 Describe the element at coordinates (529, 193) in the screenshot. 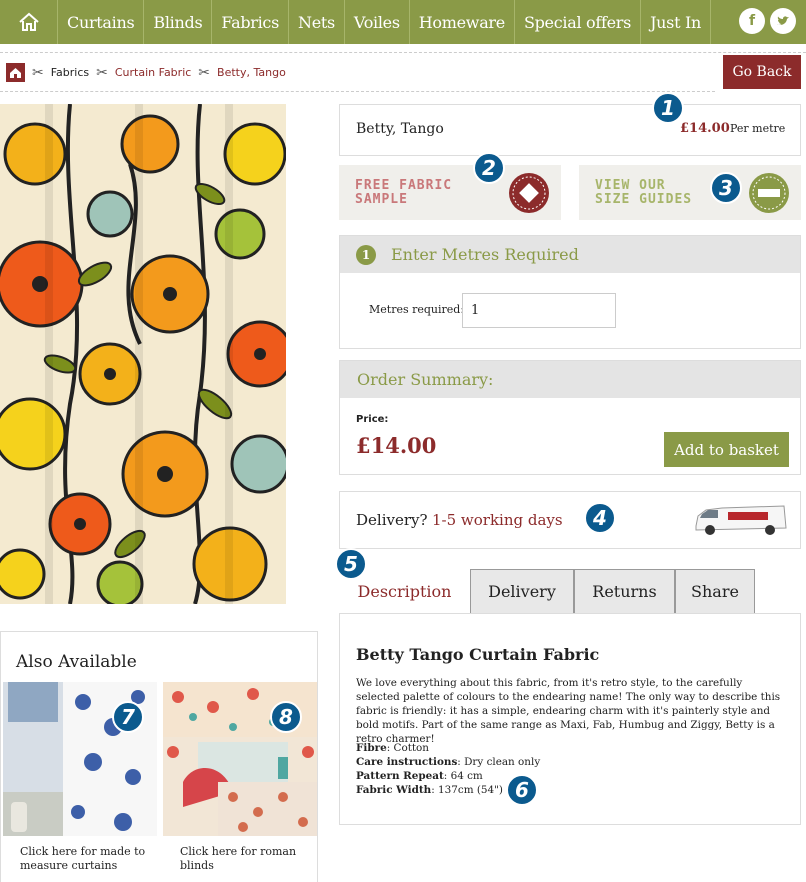

I see `sample-swatch-icon` at that location.